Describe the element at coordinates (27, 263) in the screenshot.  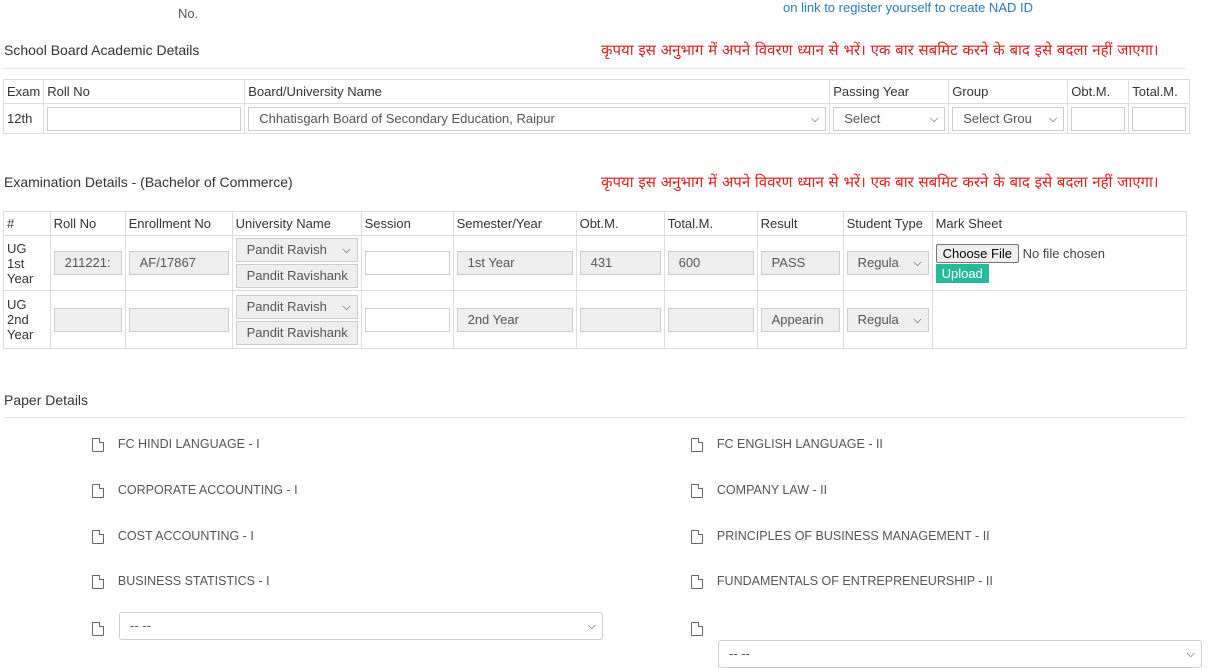
I see `row-label: UG 1st Year` at that location.